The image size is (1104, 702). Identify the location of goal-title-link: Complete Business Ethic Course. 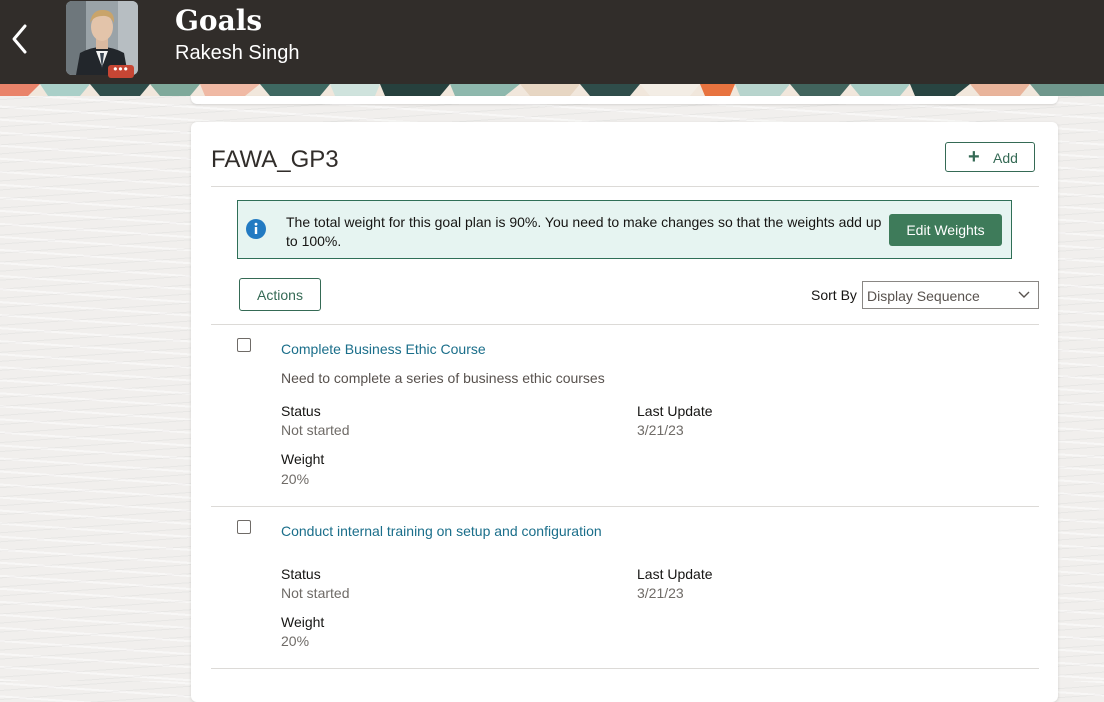
(383, 349).